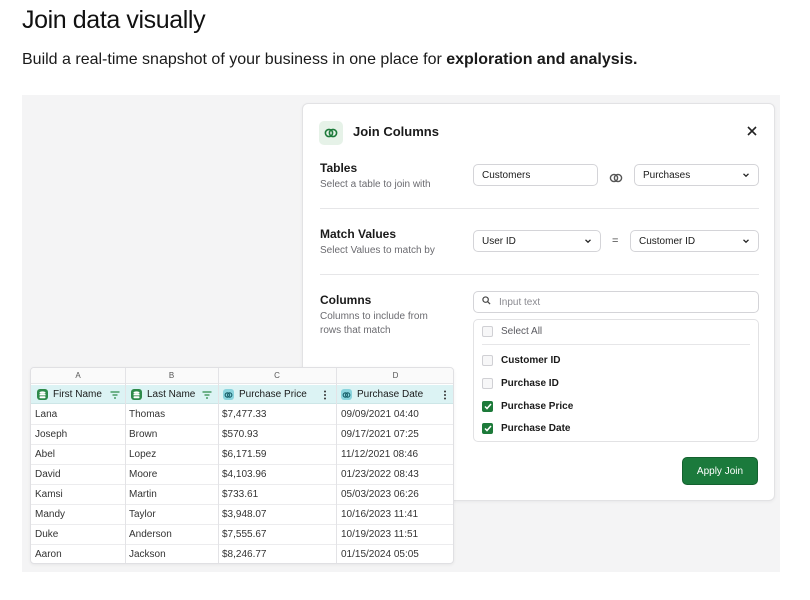 This screenshot has height=600, width=810. I want to click on table-cell: $8,246.77, so click(244, 554).